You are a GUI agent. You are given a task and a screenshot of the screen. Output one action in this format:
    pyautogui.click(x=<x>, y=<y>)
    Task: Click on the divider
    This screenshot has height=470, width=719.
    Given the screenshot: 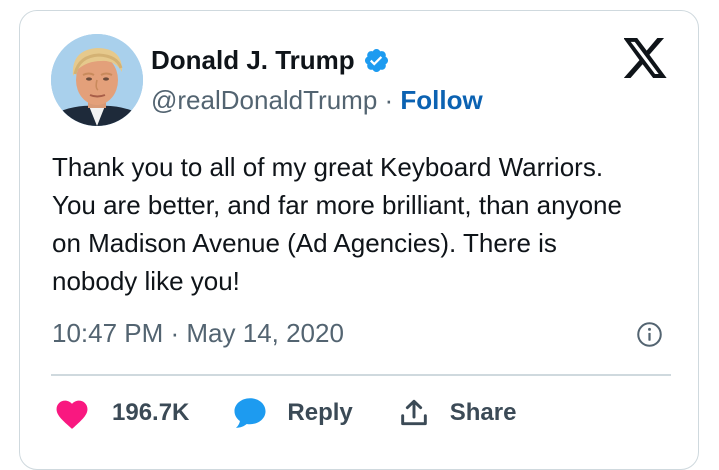 What is the action you would take?
    pyautogui.click(x=361, y=375)
    